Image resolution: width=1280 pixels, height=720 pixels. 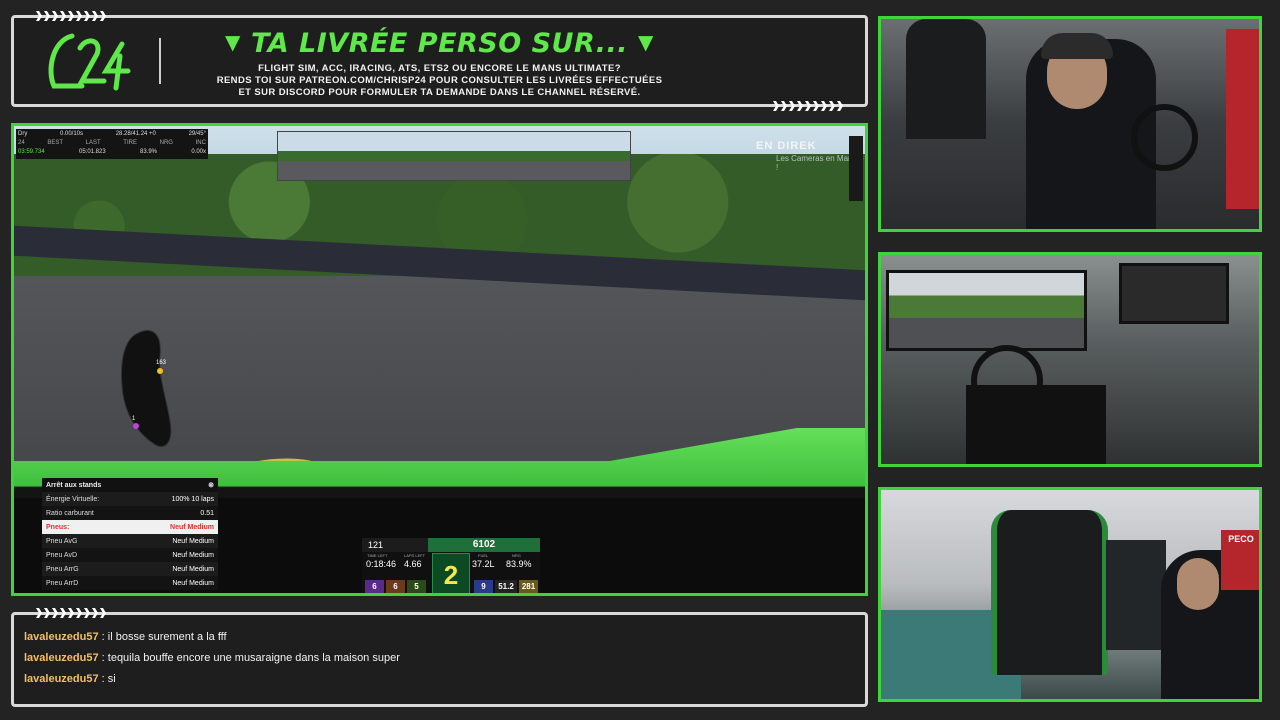 What do you see at coordinates (21, 143) in the screenshot?
I see `position-value: 24` at bounding box center [21, 143].